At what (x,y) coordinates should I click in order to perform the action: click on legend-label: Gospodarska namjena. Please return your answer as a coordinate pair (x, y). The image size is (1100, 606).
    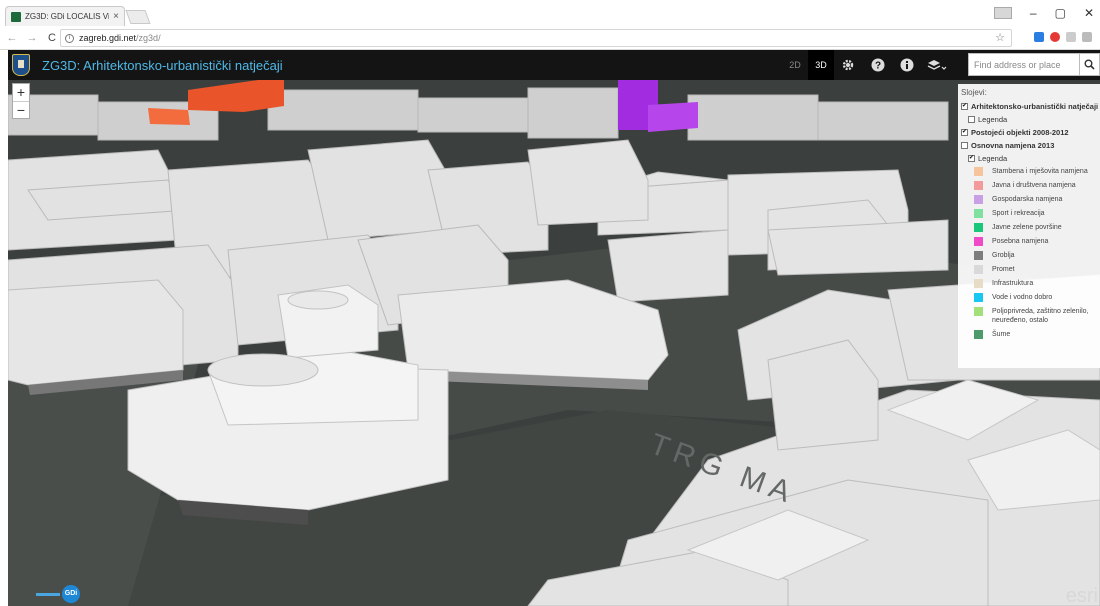
    Looking at the image, I should click on (1027, 199).